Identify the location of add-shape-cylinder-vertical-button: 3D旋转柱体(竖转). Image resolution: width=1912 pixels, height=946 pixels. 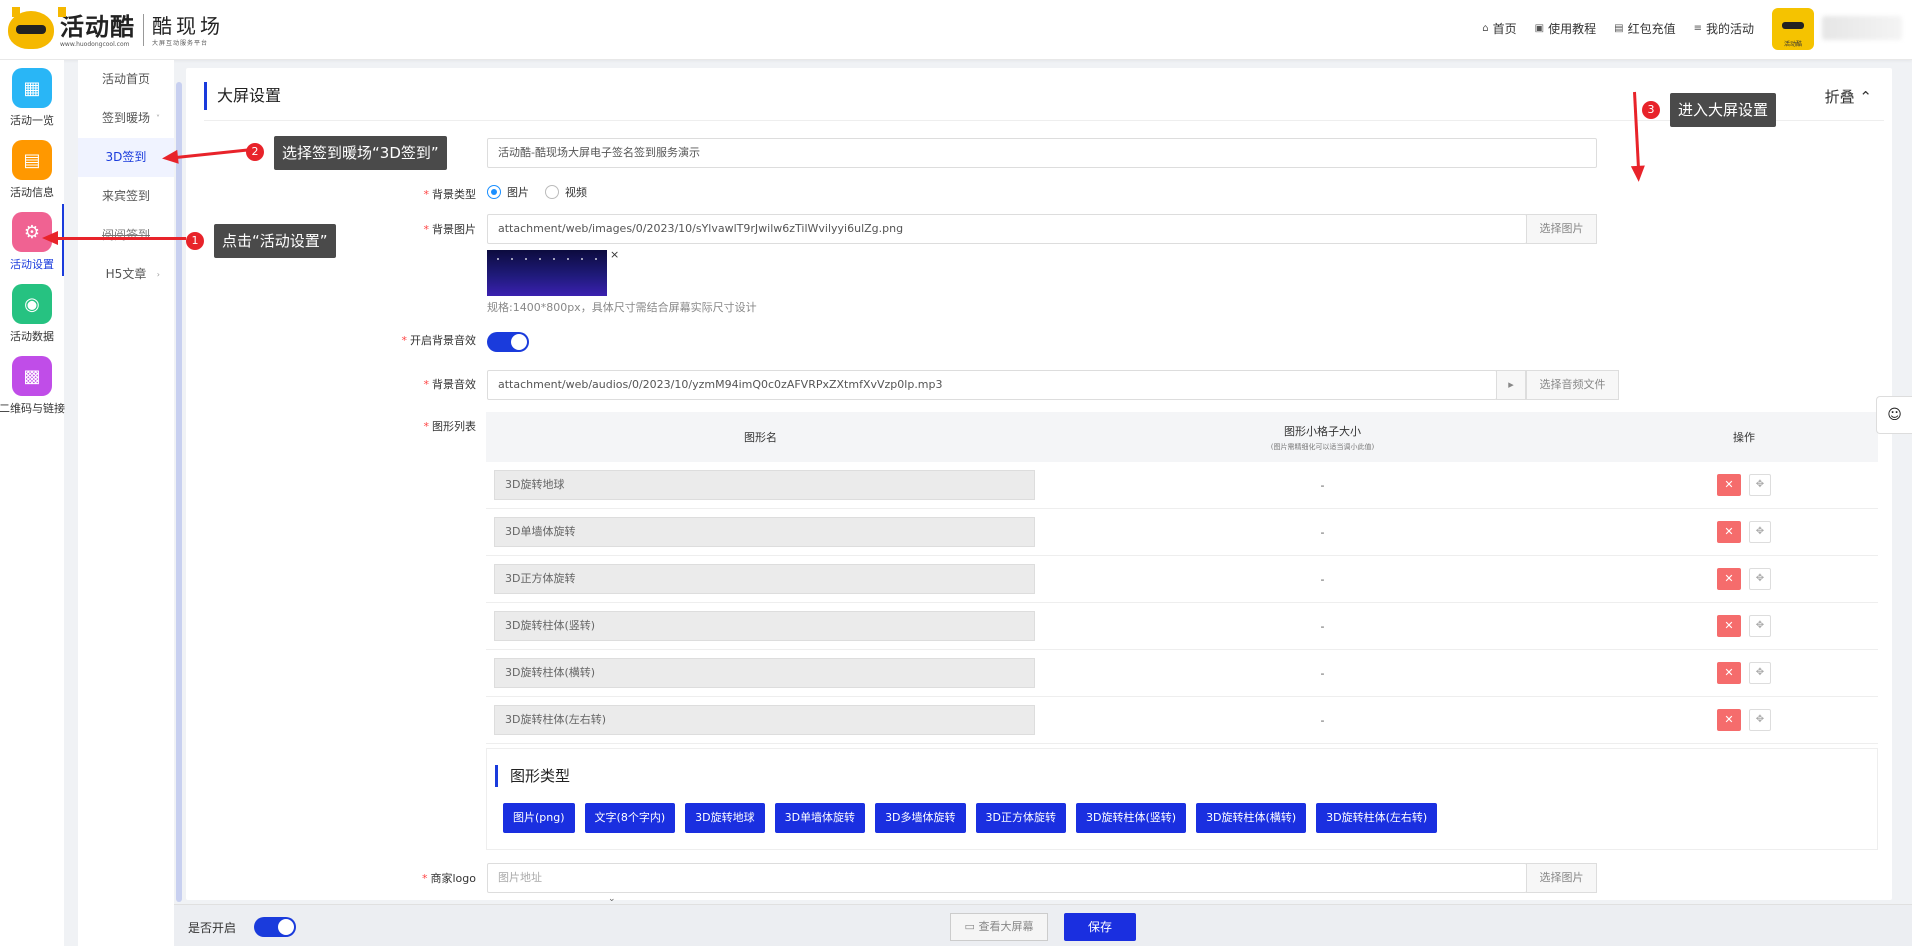
(1131, 818).